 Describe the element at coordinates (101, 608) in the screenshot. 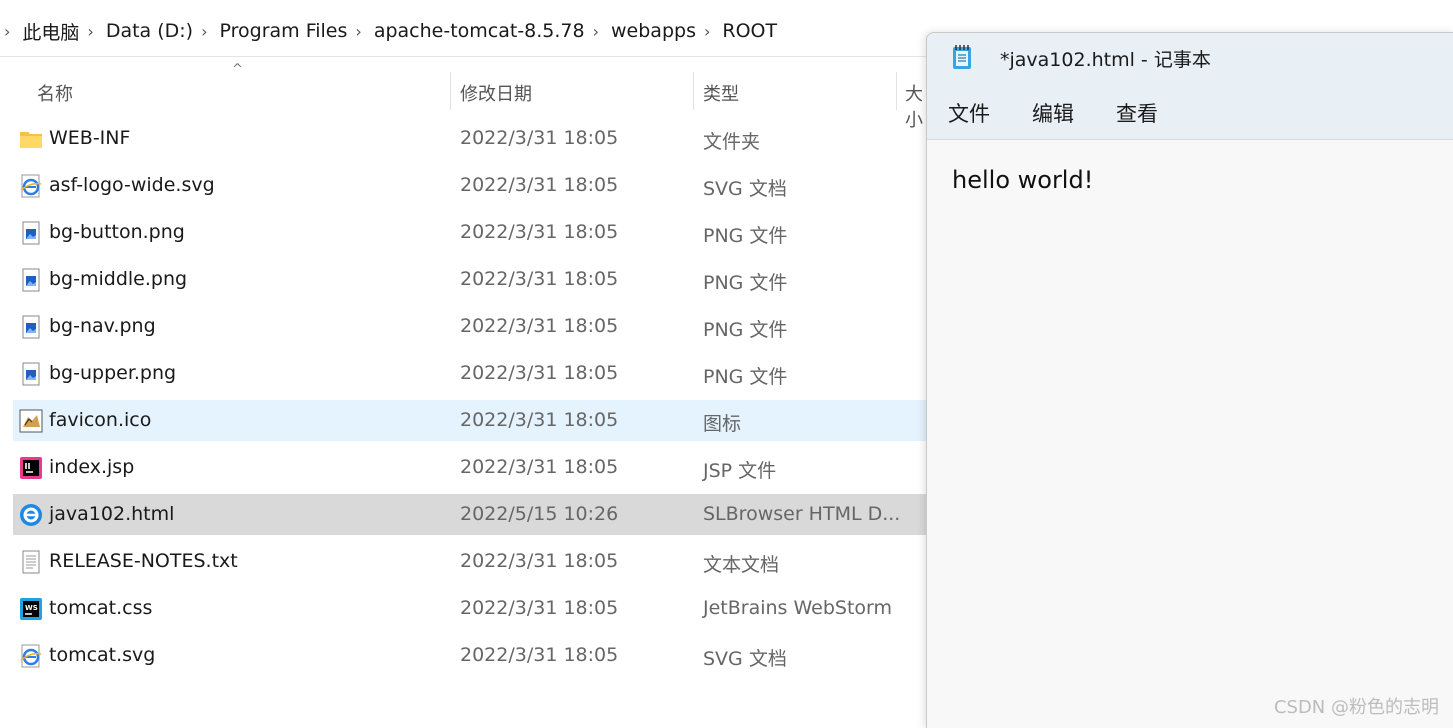

I see `file-name: tomcat.css` at that location.